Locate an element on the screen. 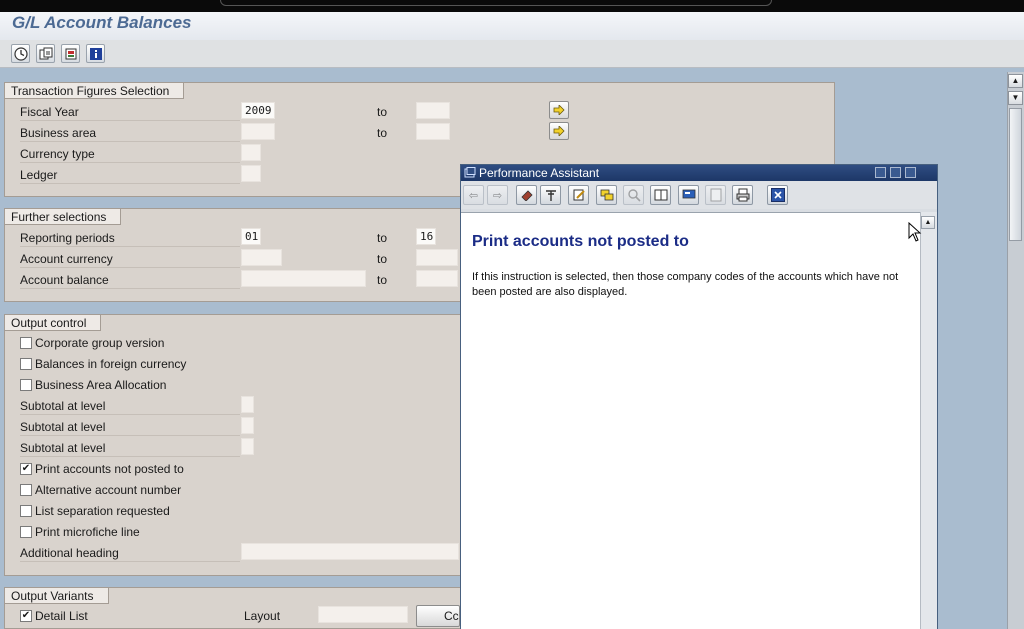  fiscal-year-to-input is located at coordinates (433, 110).